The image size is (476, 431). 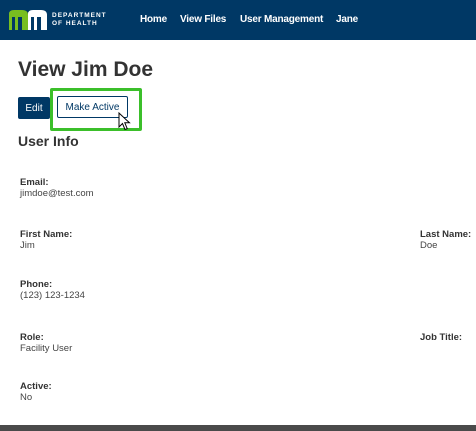 I want to click on last-name-field: Last Name: Doe, so click(x=445, y=240).